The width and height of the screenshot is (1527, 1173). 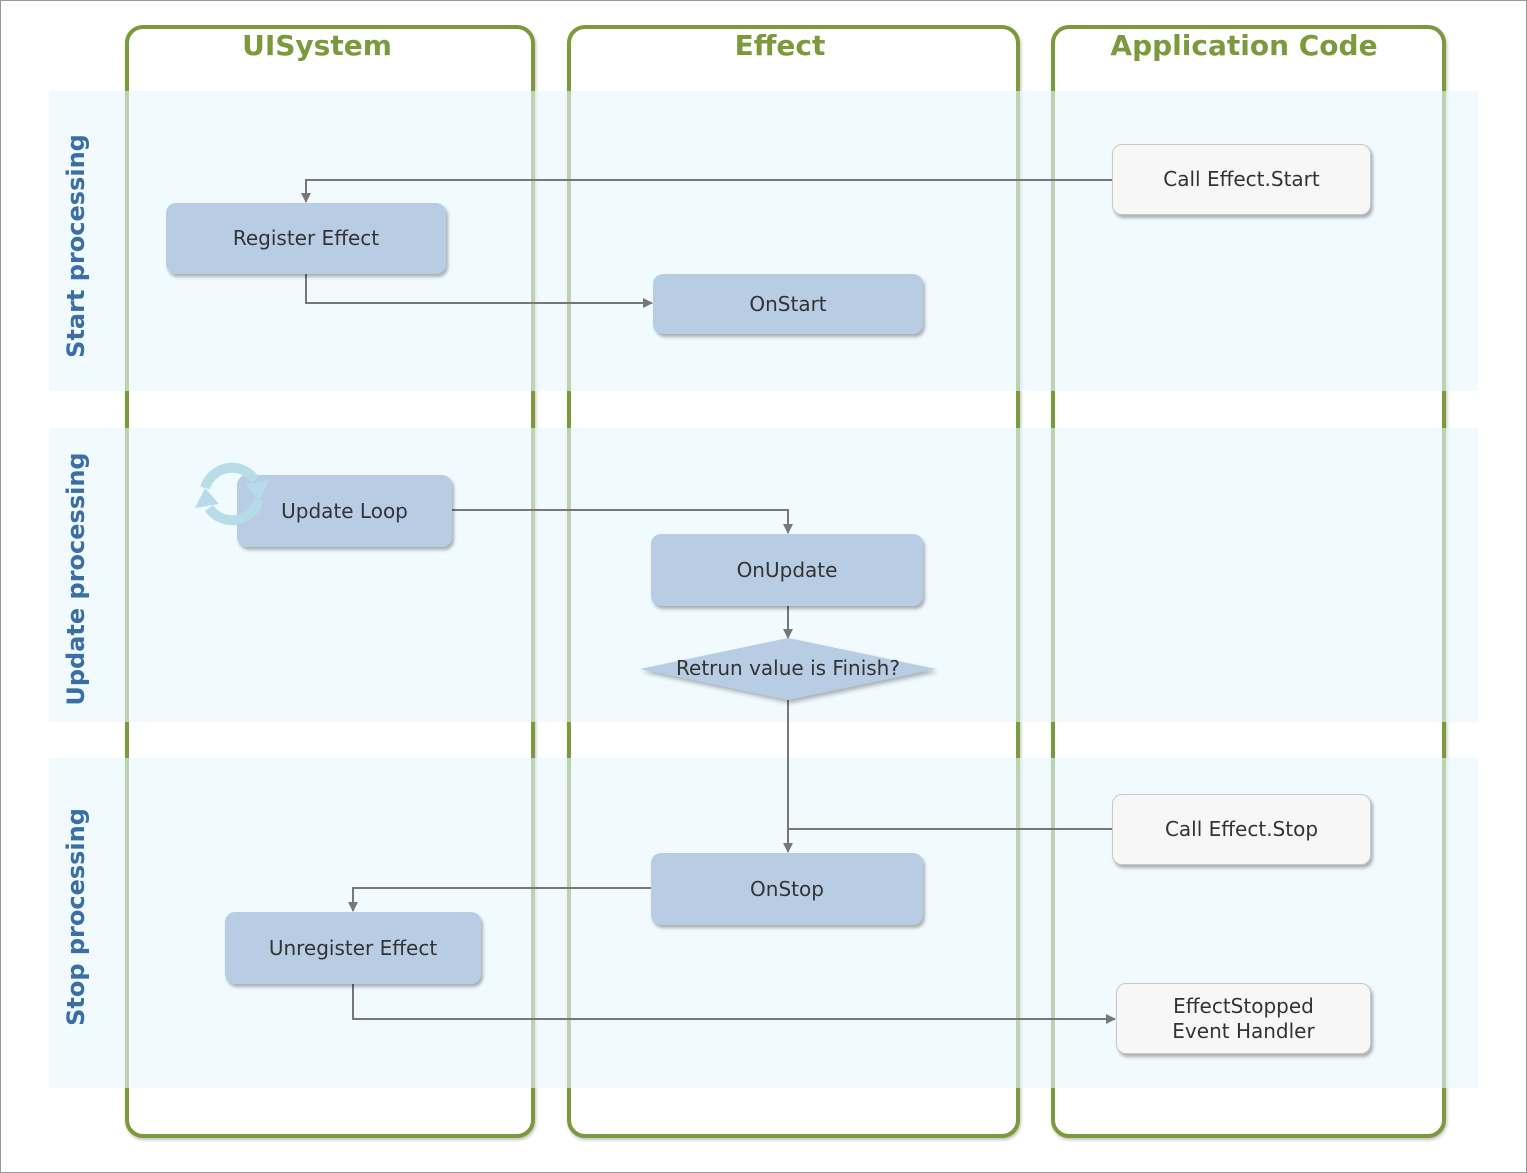 What do you see at coordinates (787, 889) in the screenshot?
I see `onstop-node: OnStop` at bounding box center [787, 889].